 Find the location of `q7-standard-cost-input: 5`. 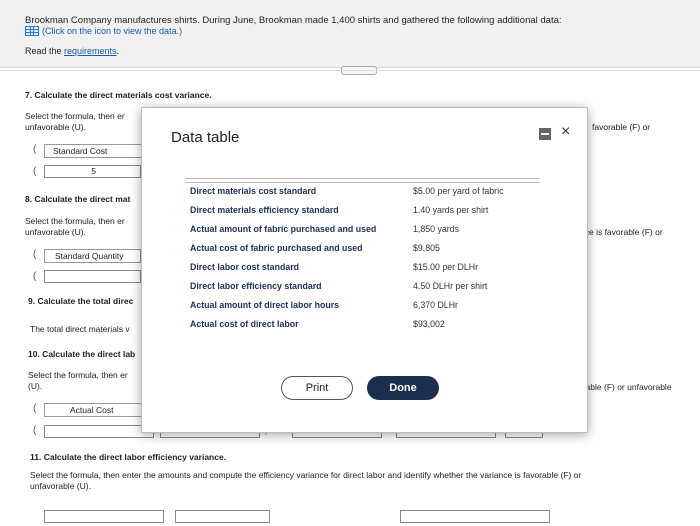

q7-standard-cost-input: 5 is located at coordinates (92, 171).